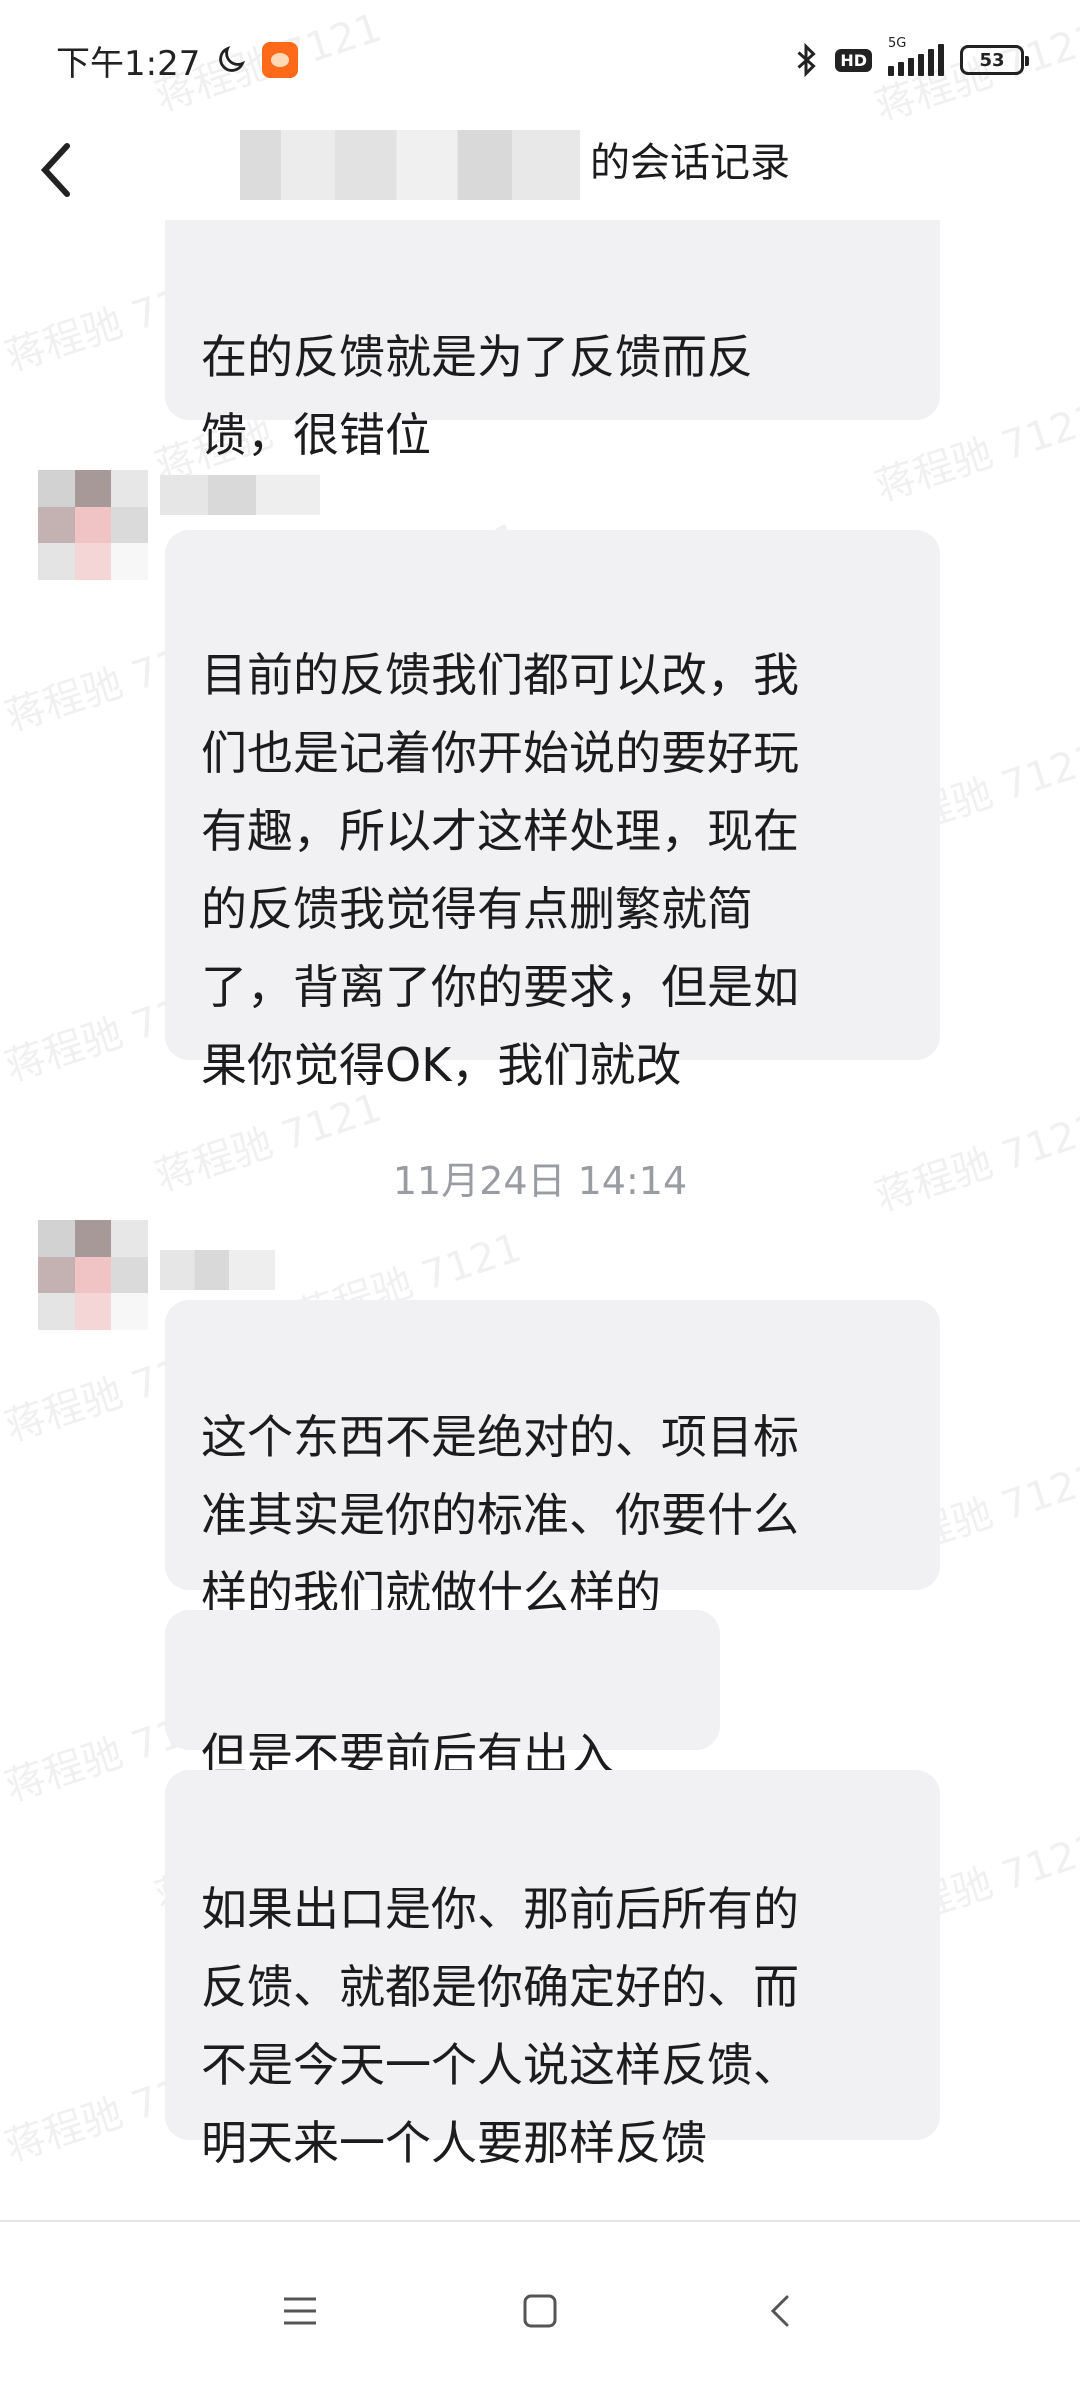  Describe the element at coordinates (128, 63) in the screenshot. I see `status-time: 下午1:27` at that location.